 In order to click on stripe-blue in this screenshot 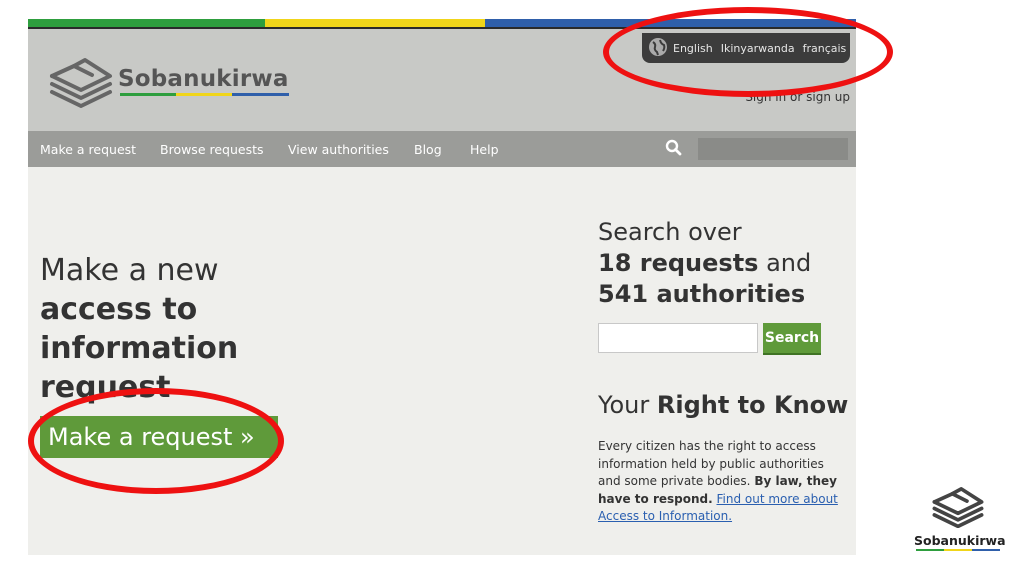, I will do `click(670, 23)`.